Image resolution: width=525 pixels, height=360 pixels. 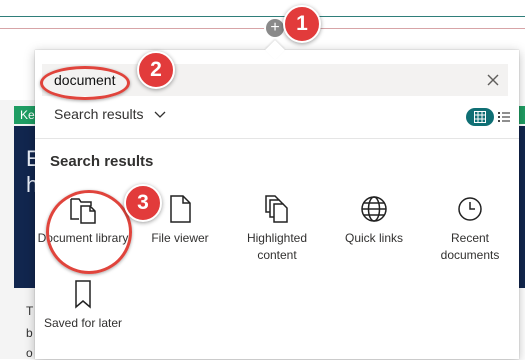 I want to click on result-saved-for-later: Saved for later, so click(x=83, y=305).